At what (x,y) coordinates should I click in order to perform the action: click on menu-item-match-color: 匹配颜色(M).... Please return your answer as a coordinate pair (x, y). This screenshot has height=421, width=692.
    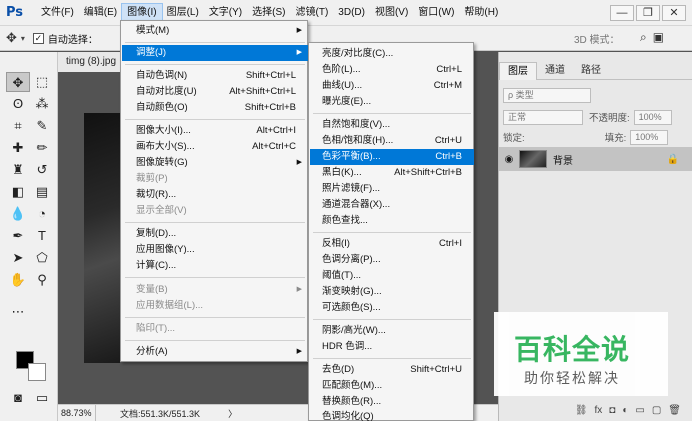
    Looking at the image, I should click on (392, 386).